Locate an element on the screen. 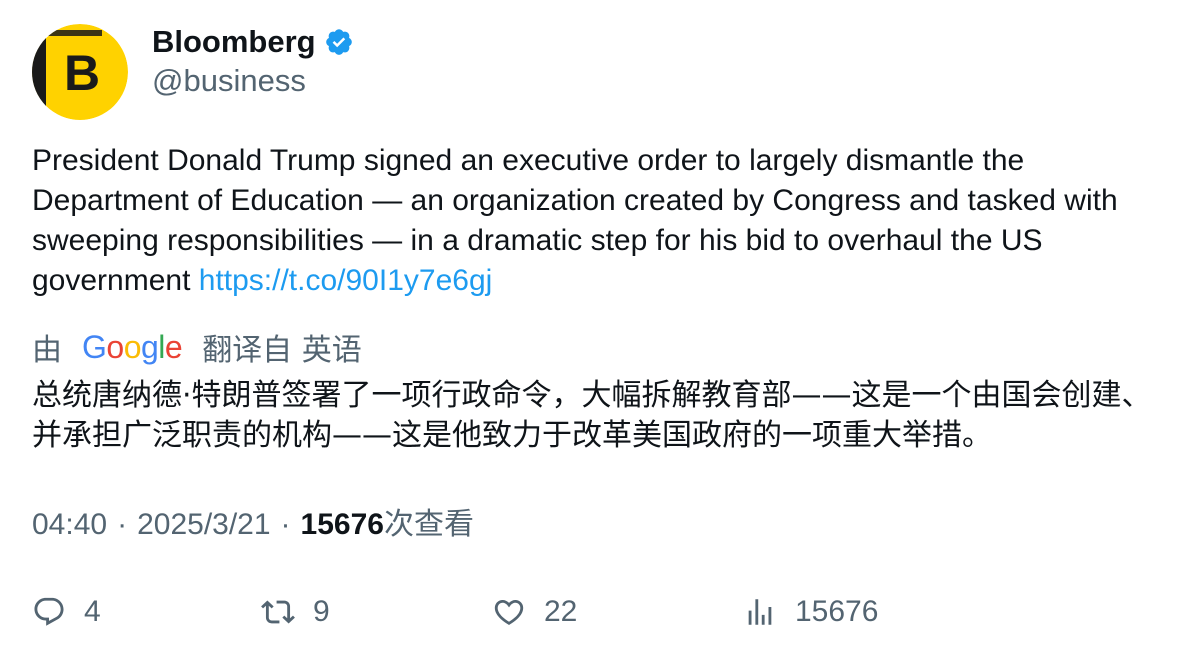 This screenshot has height=658, width=1196. view-count: 15676 is located at coordinates (342, 524).